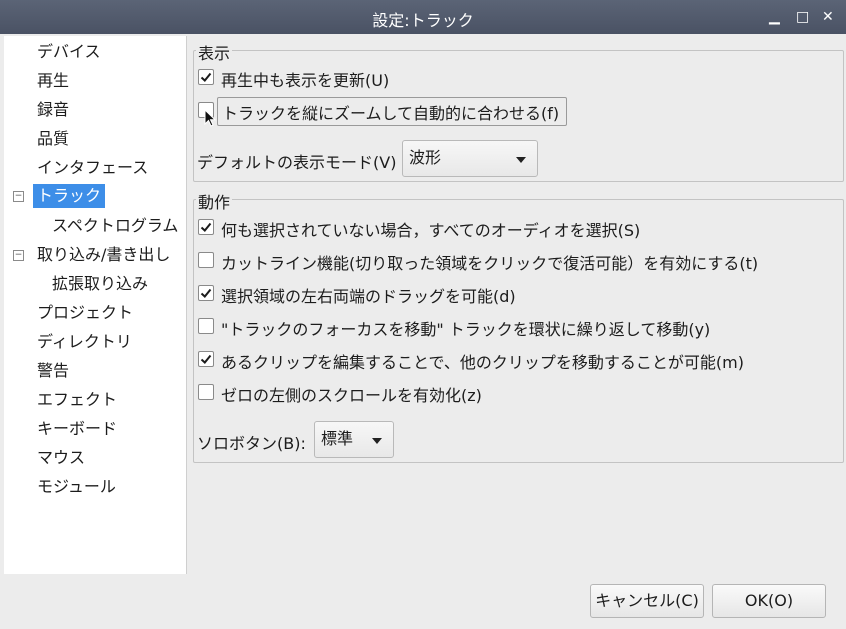 This screenshot has width=846, height=629. What do you see at coordinates (647, 601) in the screenshot?
I see `cancel-button: キャンセル(C)` at bounding box center [647, 601].